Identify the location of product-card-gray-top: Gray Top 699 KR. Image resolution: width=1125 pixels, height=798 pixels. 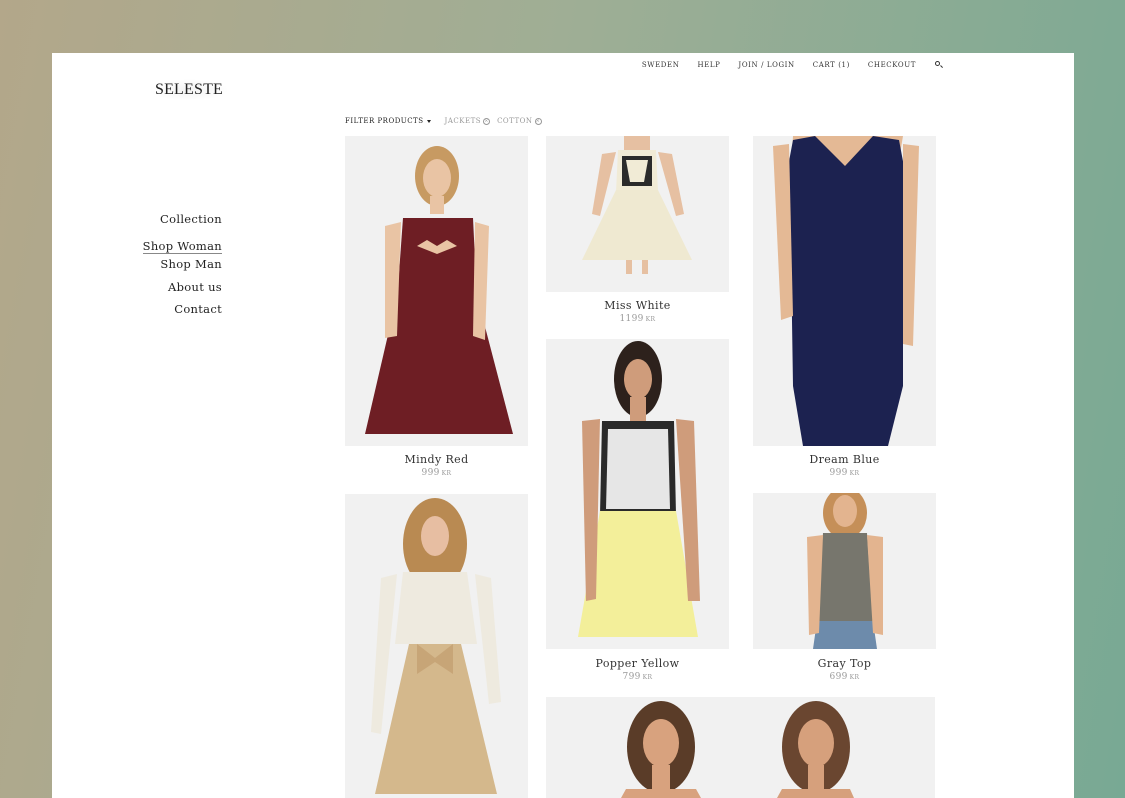
(844, 588).